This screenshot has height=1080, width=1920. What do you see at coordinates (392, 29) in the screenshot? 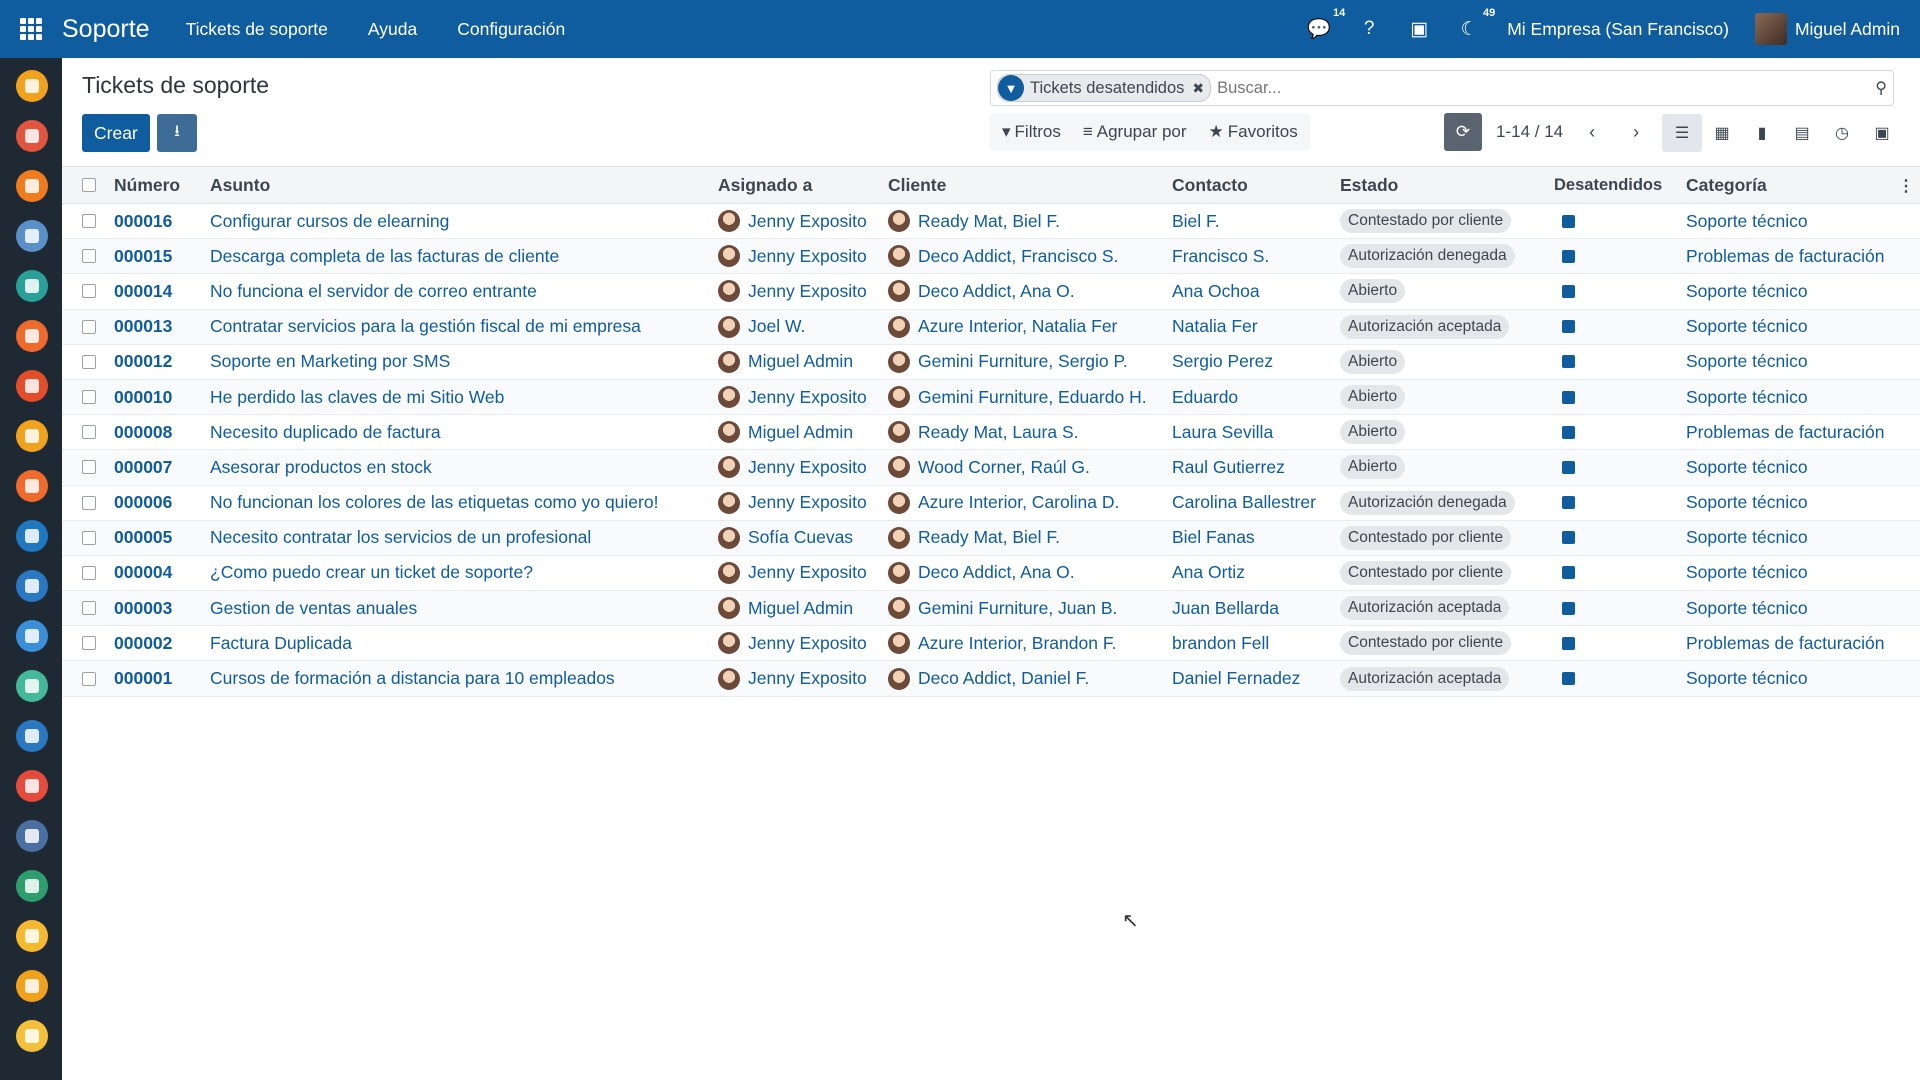
I see `menu-item-help: Ayuda` at bounding box center [392, 29].